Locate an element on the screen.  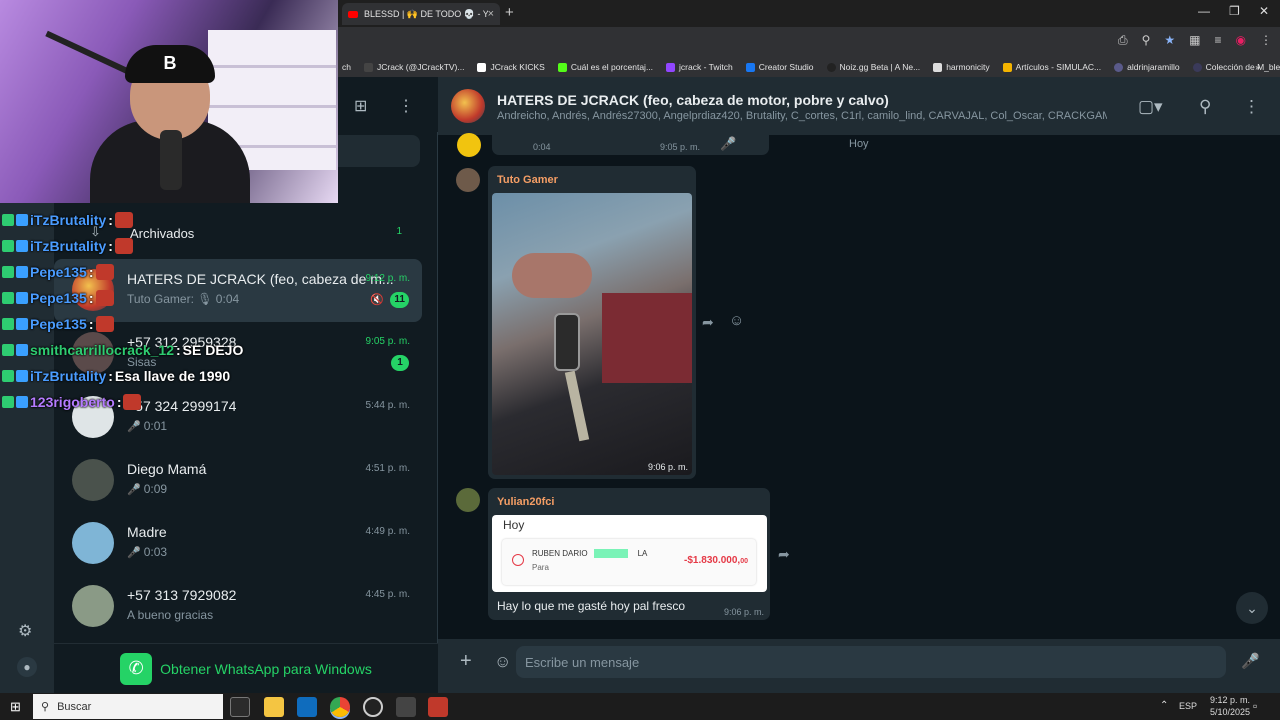
arrow-down-icon is located at coordinates (518, 560).